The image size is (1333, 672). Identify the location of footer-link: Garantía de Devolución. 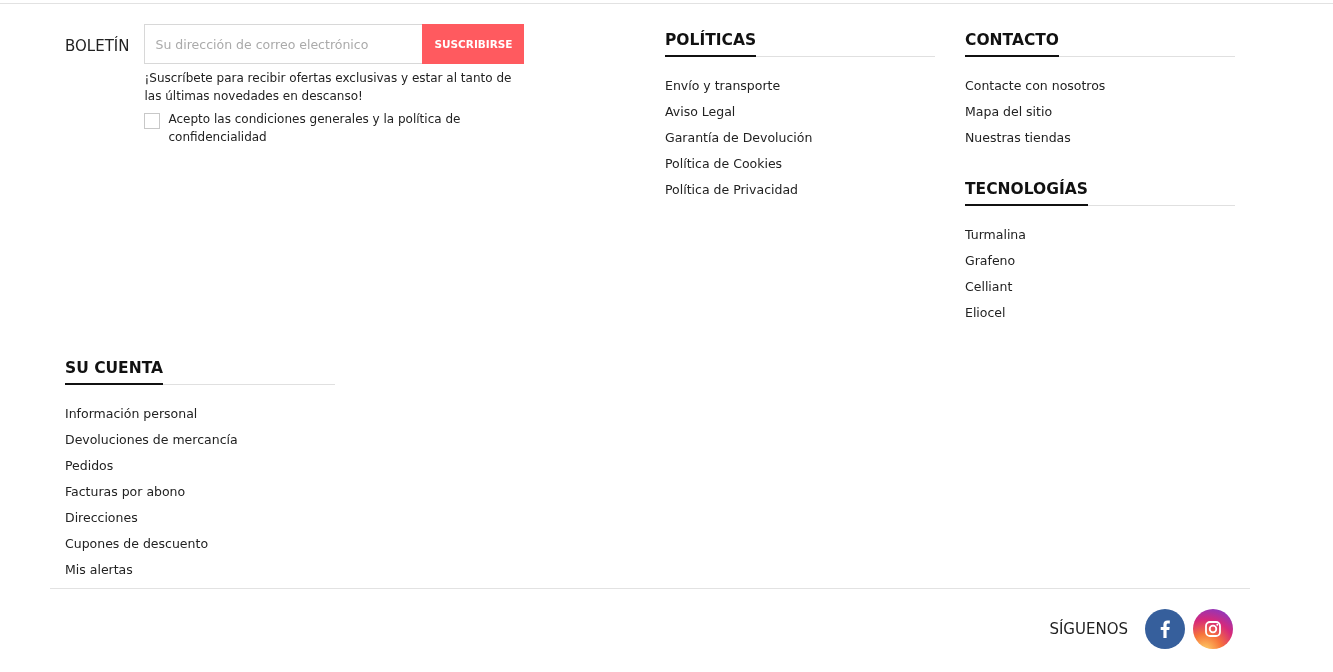
(739, 137).